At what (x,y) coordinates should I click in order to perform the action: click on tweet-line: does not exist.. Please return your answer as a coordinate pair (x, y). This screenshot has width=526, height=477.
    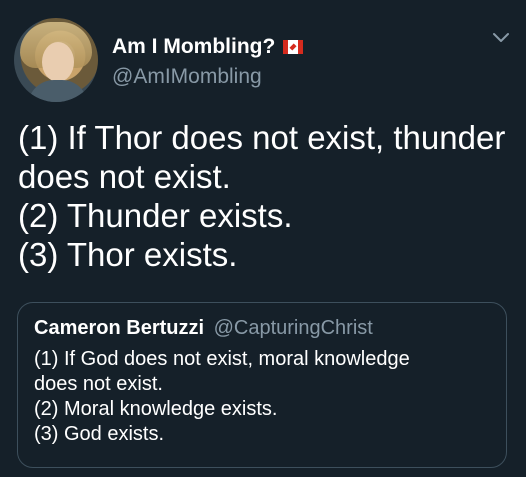
    Looking at the image, I should click on (124, 176).